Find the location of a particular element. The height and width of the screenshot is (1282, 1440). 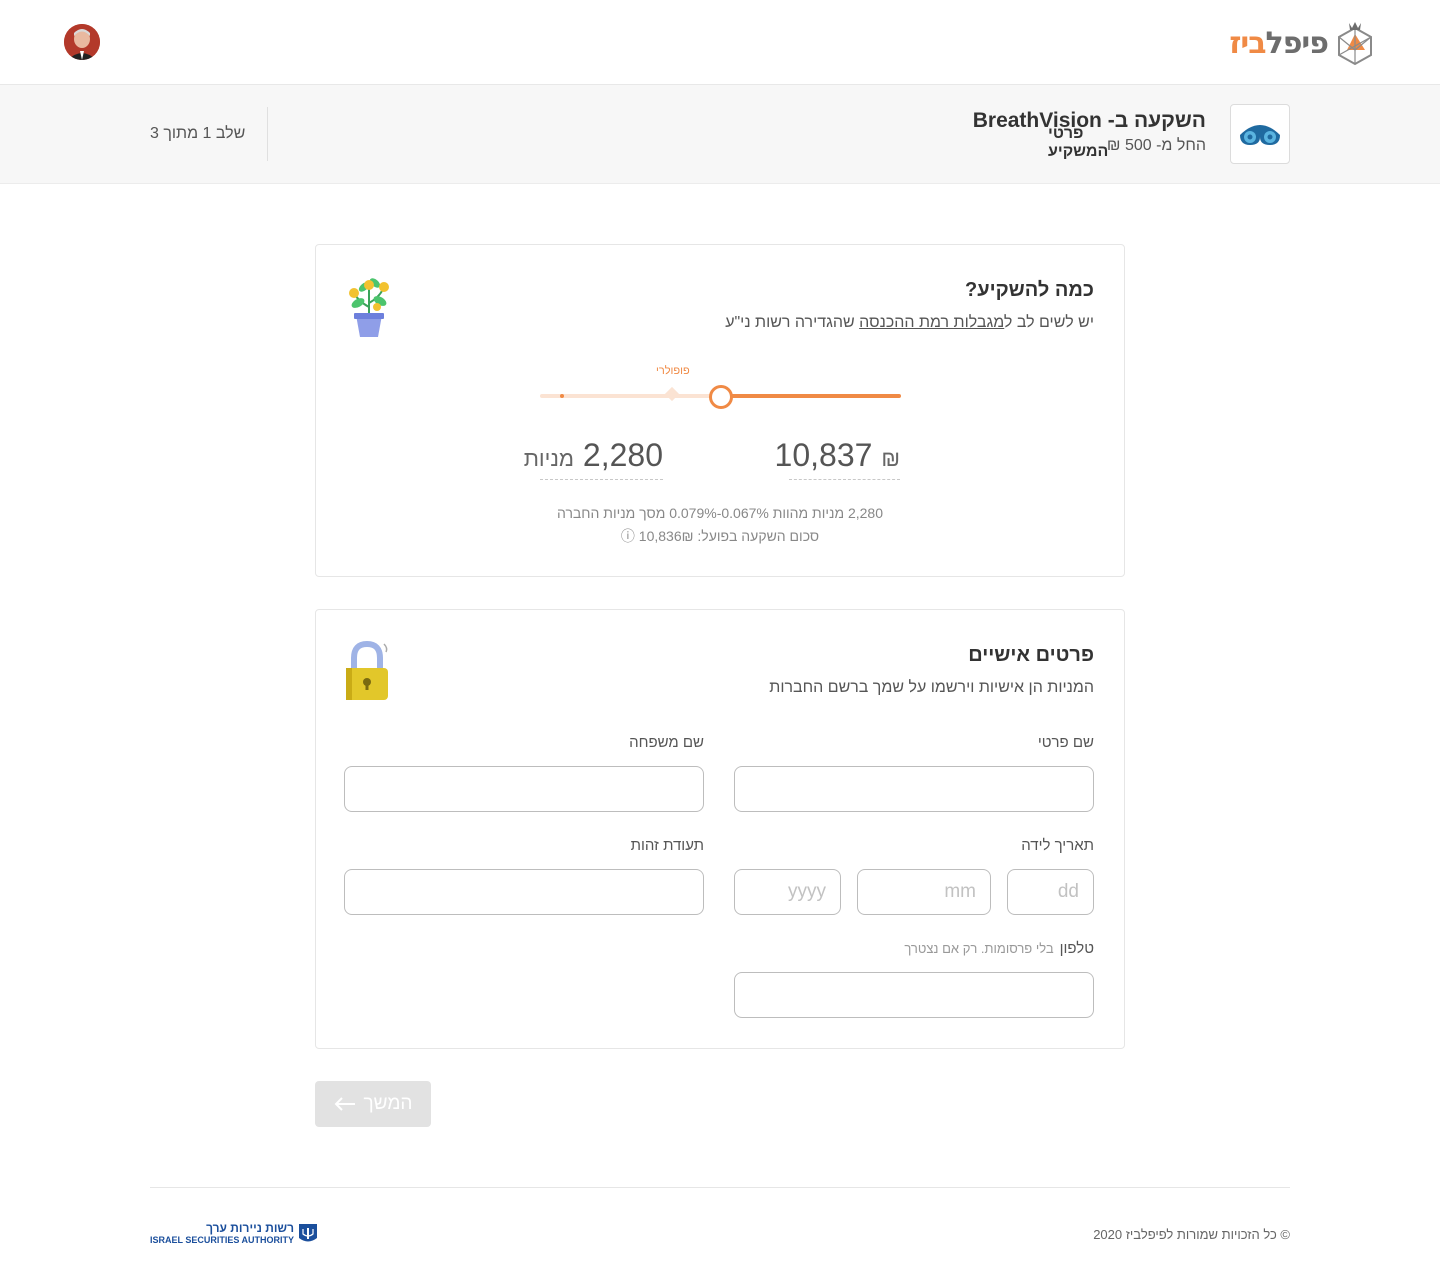

last-name-label: שם משפחה is located at coordinates (666, 742).